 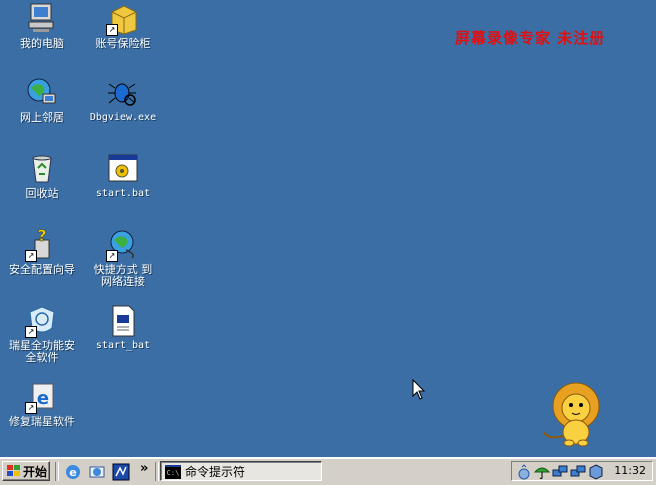 What do you see at coordinates (42, 93) in the screenshot?
I see `network-globe-icon` at bounding box center [42, 93].